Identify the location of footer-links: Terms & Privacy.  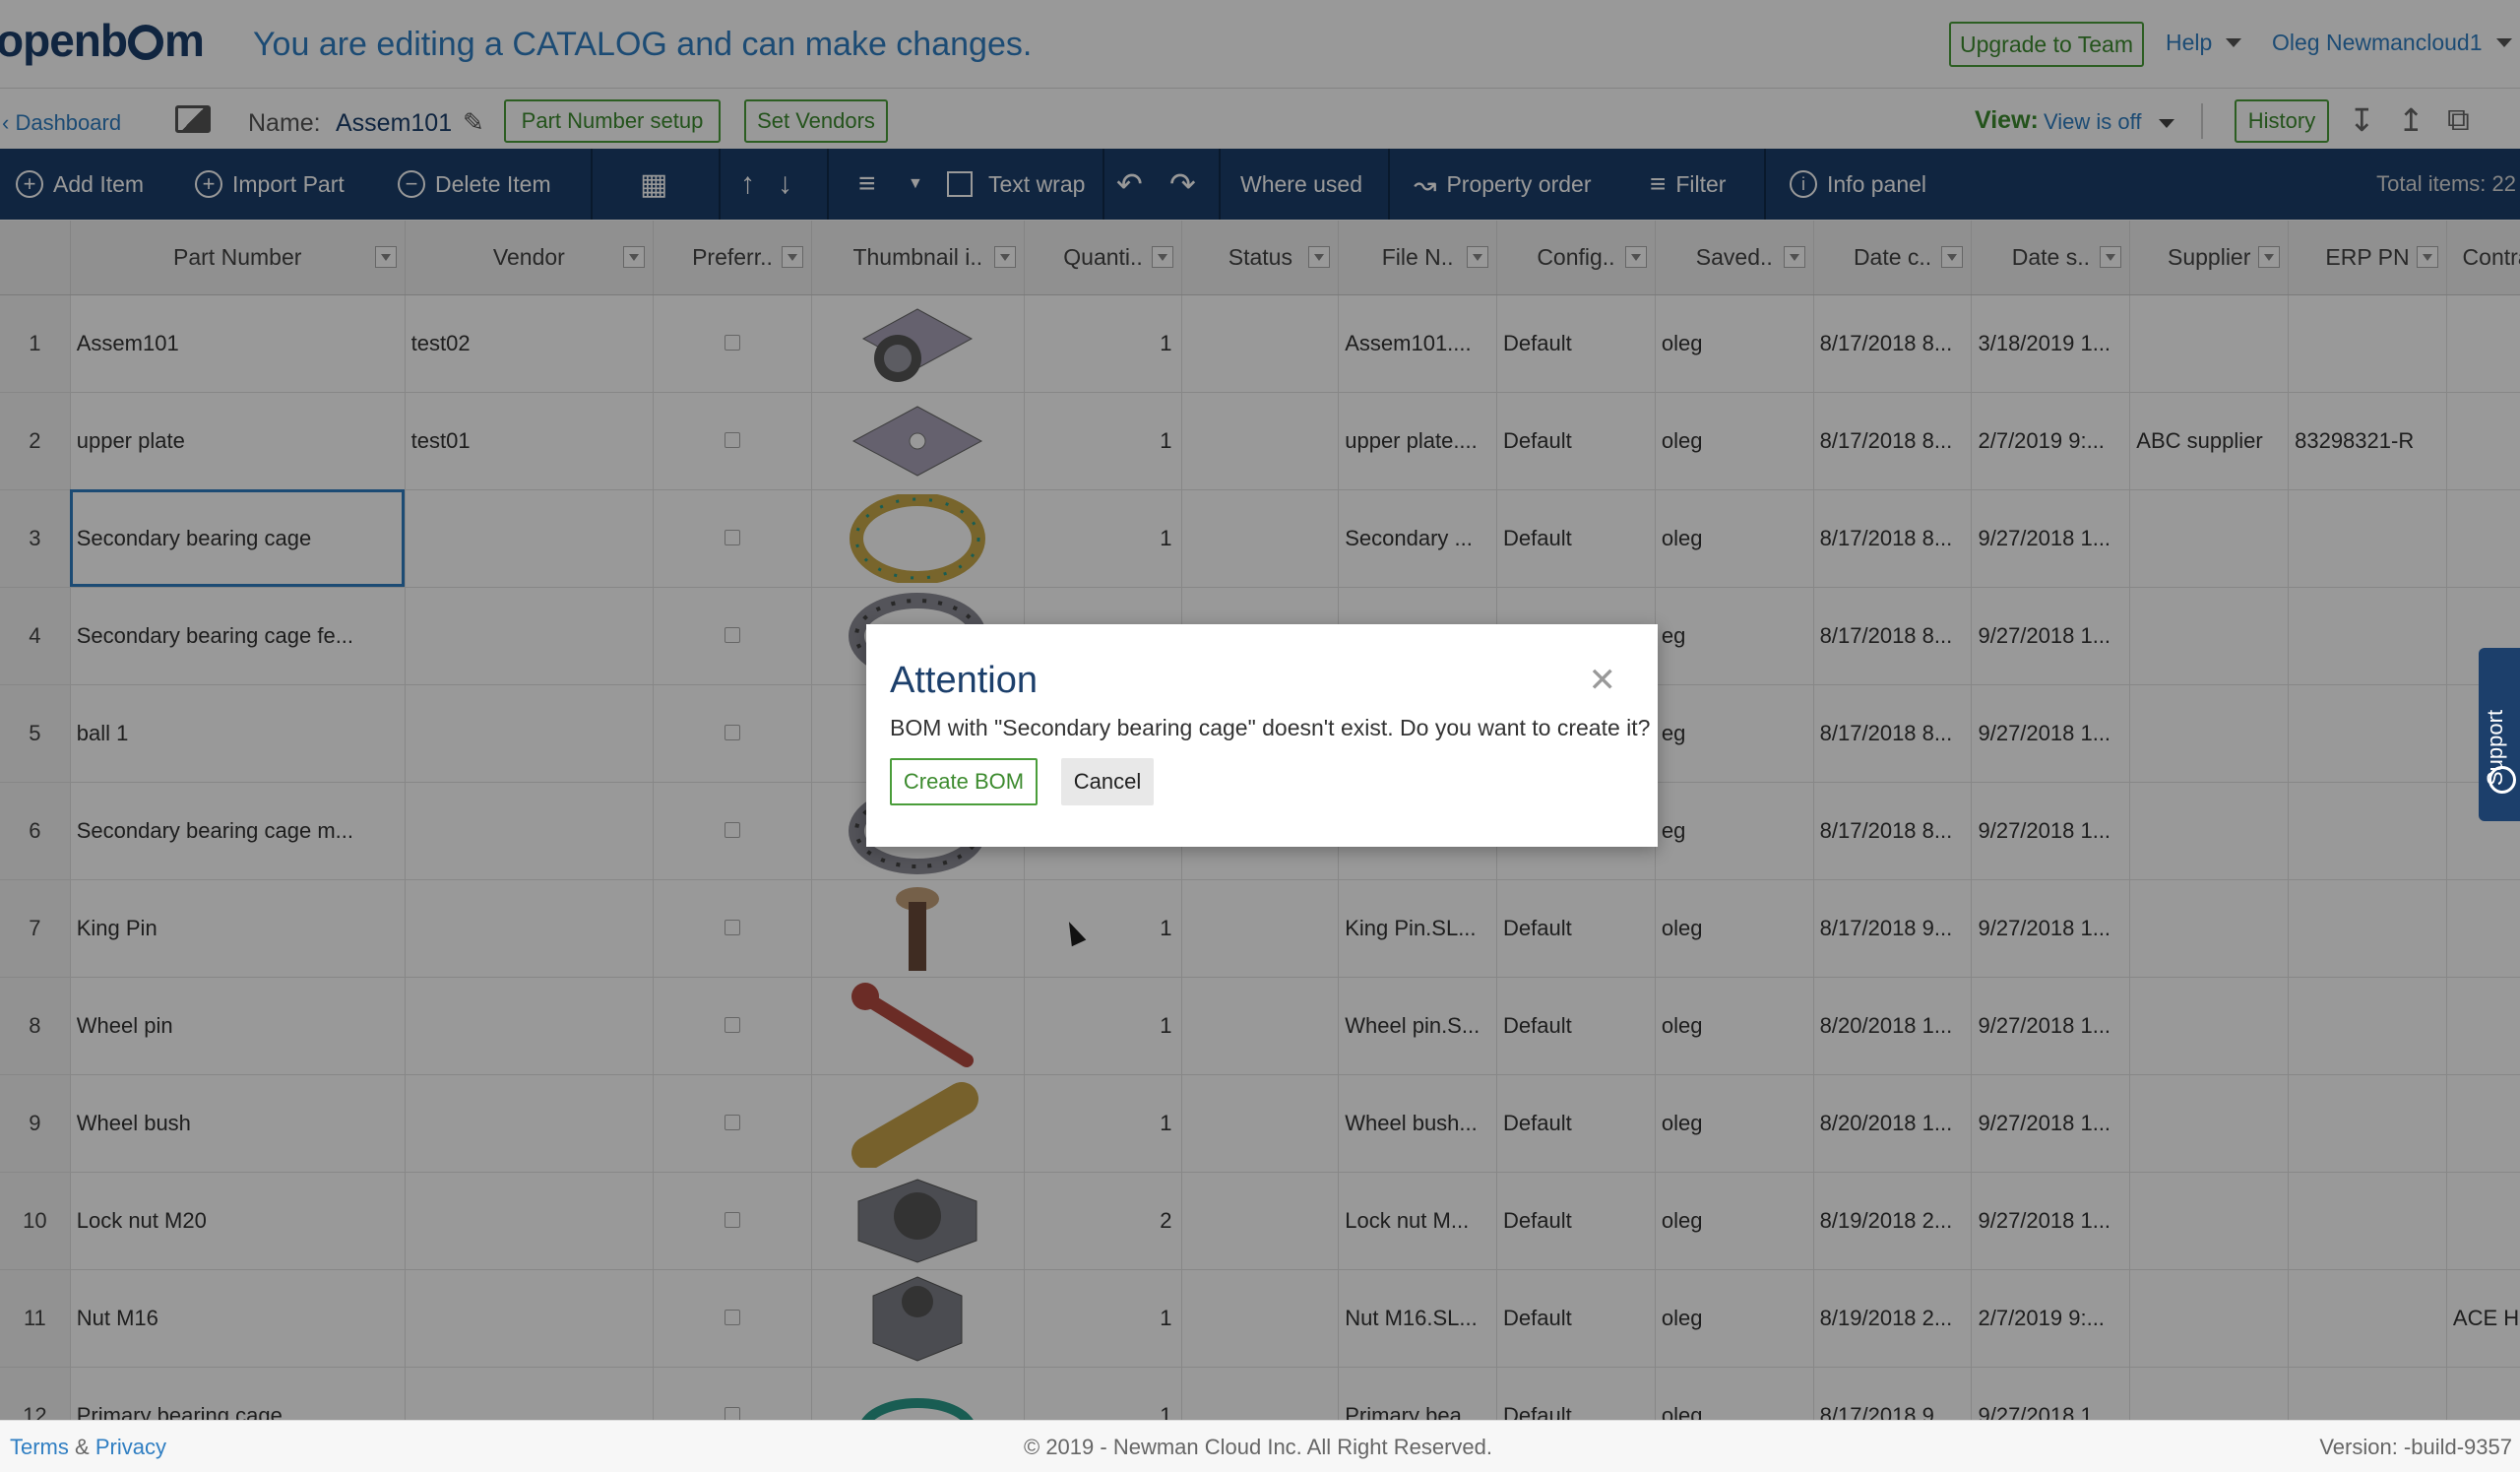
(88, 1447).